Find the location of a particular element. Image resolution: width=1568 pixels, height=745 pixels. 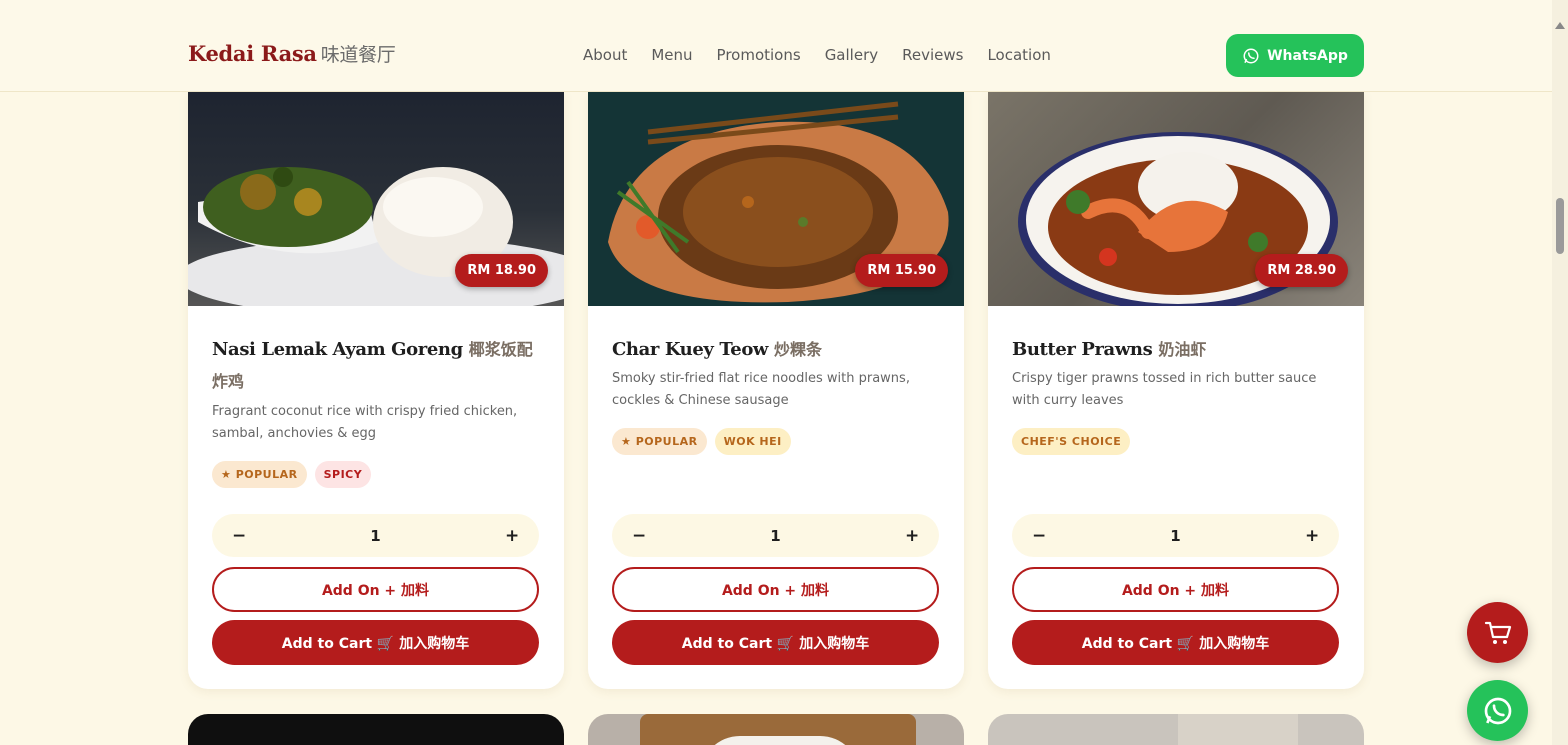

tag-list: ★ POPULAR WOK HEI is located at coordinates (701, 441).